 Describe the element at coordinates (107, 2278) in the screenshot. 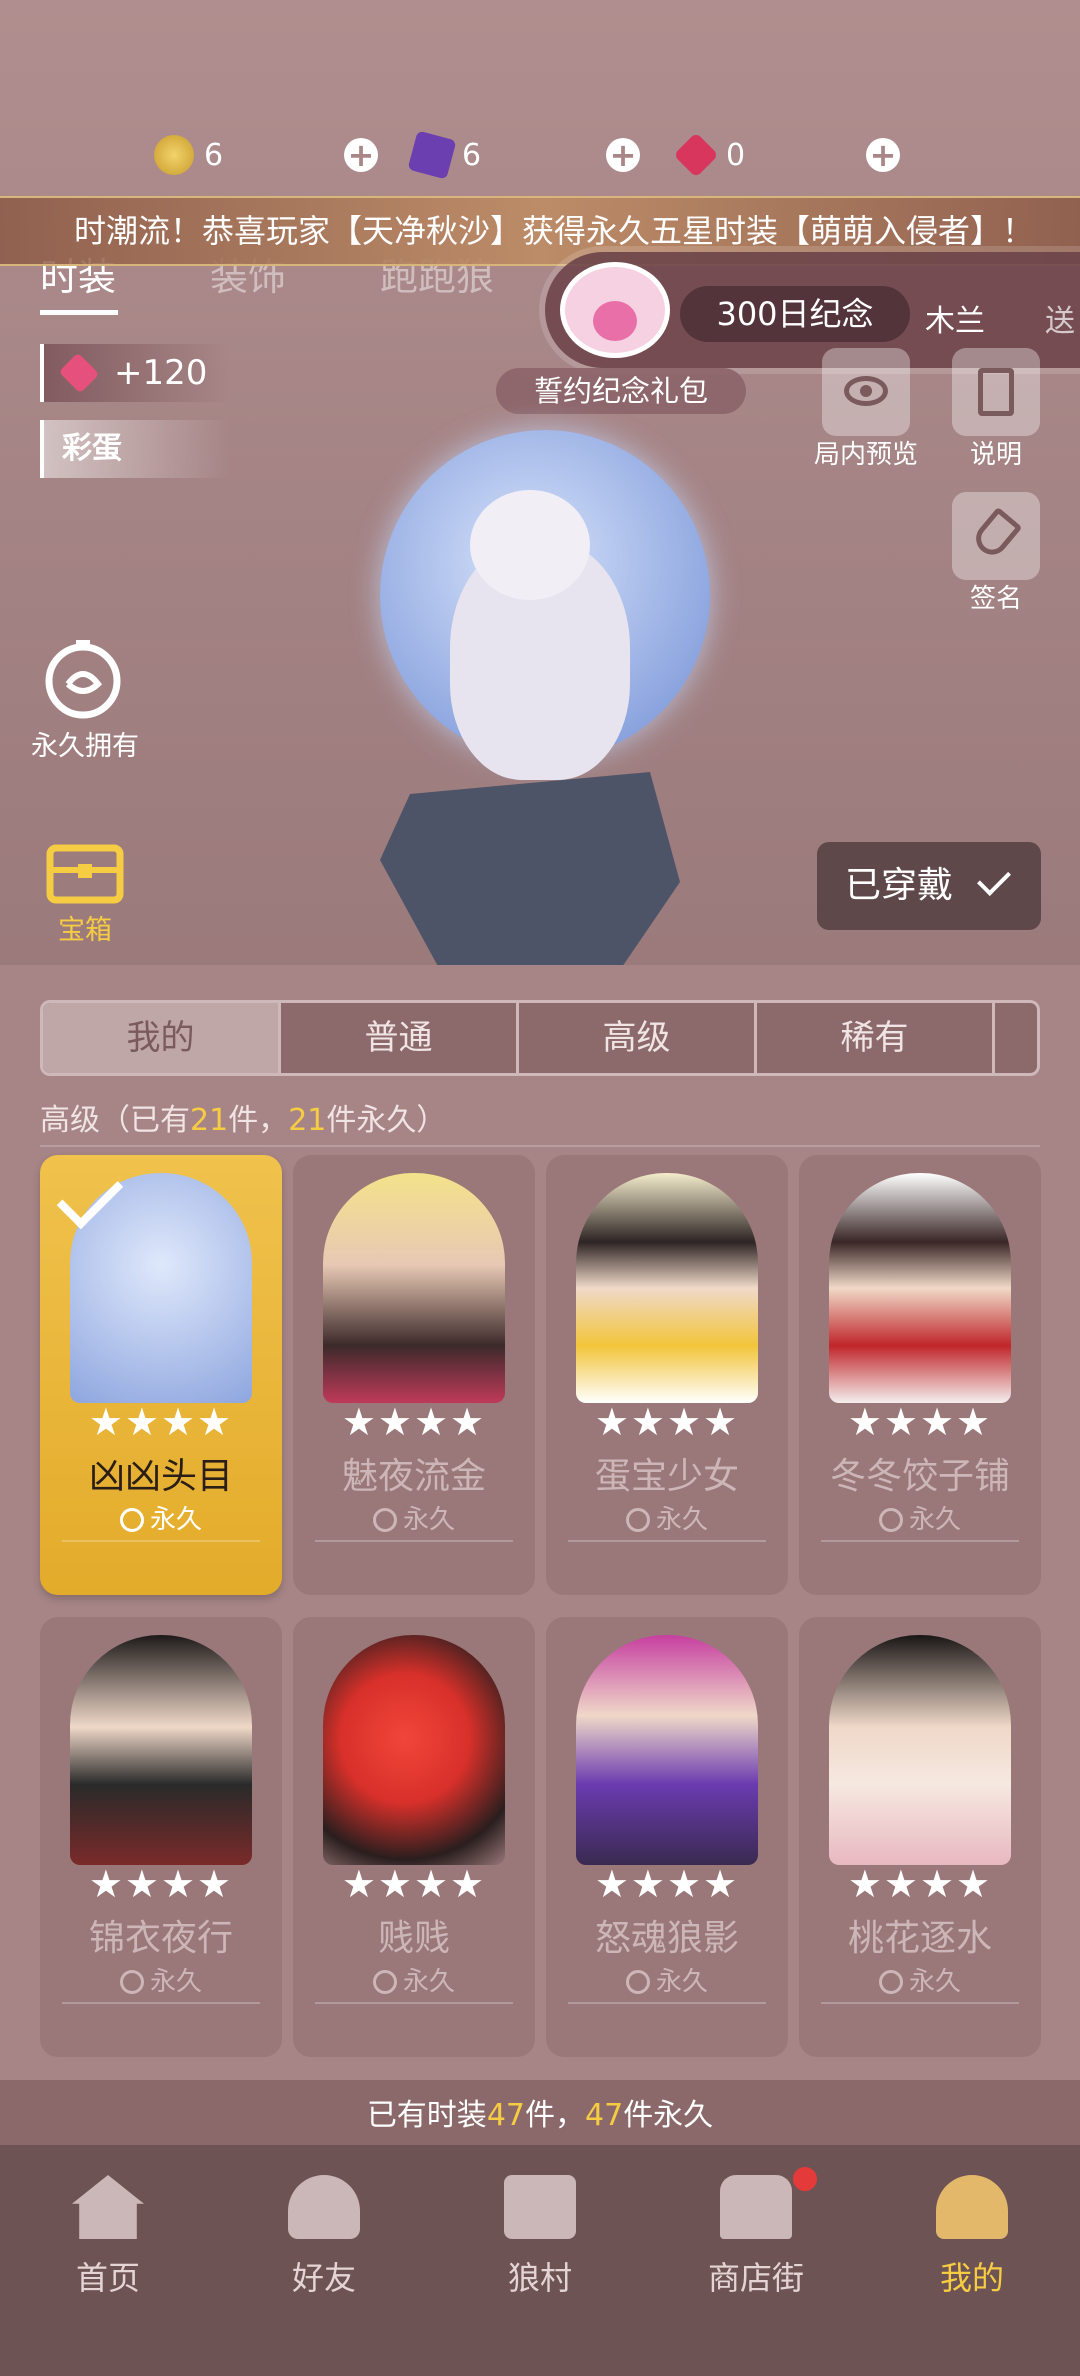

I see `nav-home-label: 首页` at that location.